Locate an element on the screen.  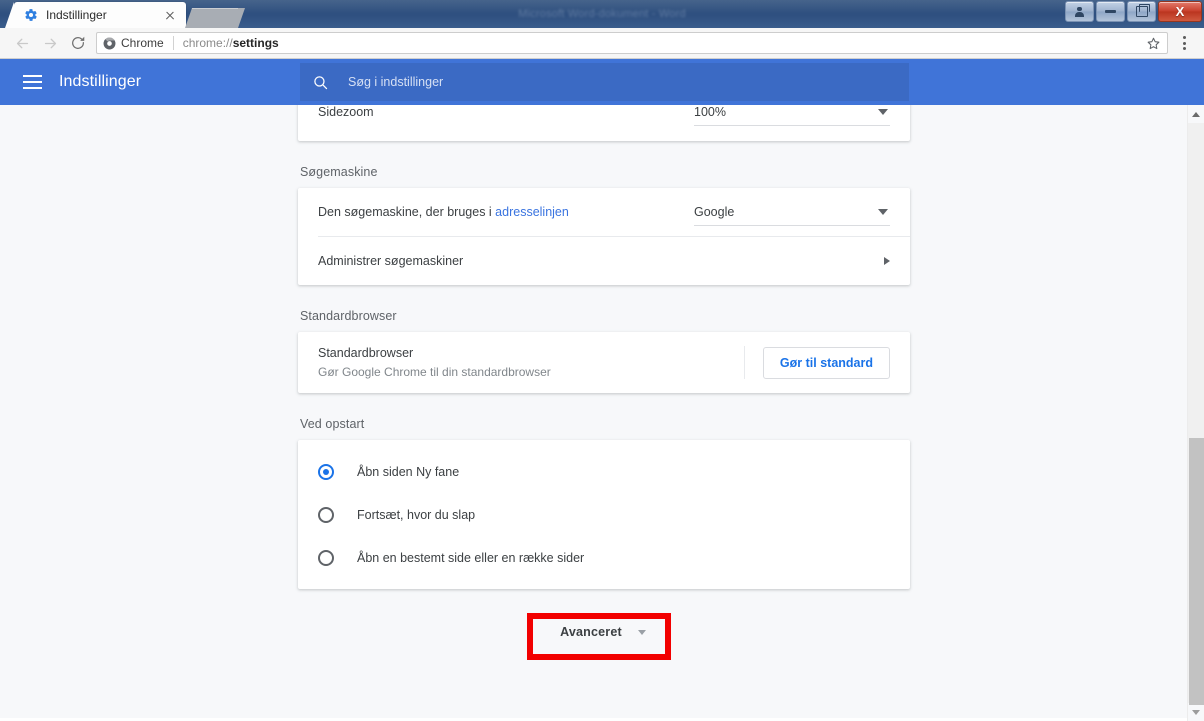
vertical-divider is located at coordinates (744, 362).